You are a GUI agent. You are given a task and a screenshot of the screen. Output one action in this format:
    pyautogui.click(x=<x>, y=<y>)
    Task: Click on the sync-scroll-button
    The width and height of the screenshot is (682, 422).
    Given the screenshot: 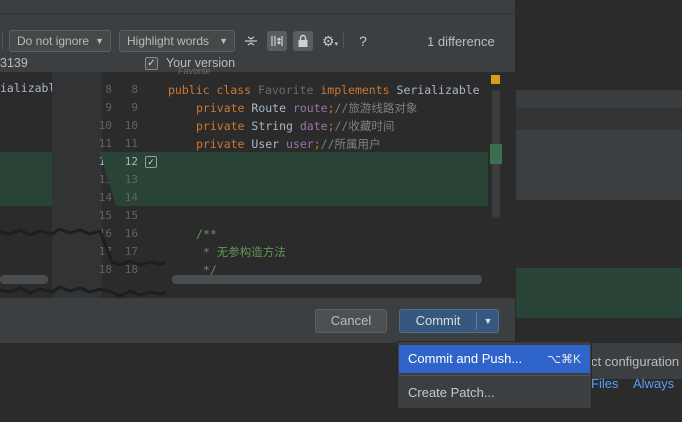 What is the action you would take?
    pyautogui.click(x=277, y=41)
    